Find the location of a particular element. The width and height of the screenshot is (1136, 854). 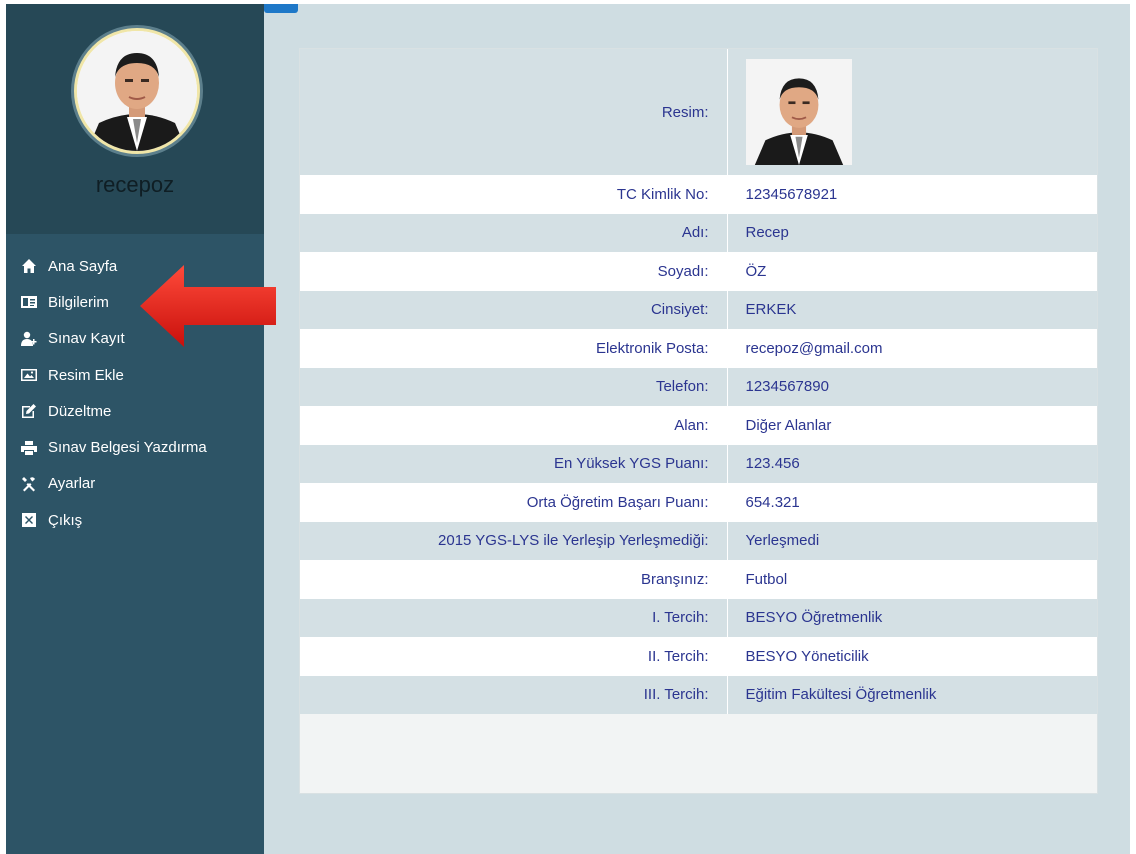

table-row: II. Tercih: BESYO Yöneticilik is located at coordinates (698, 656).